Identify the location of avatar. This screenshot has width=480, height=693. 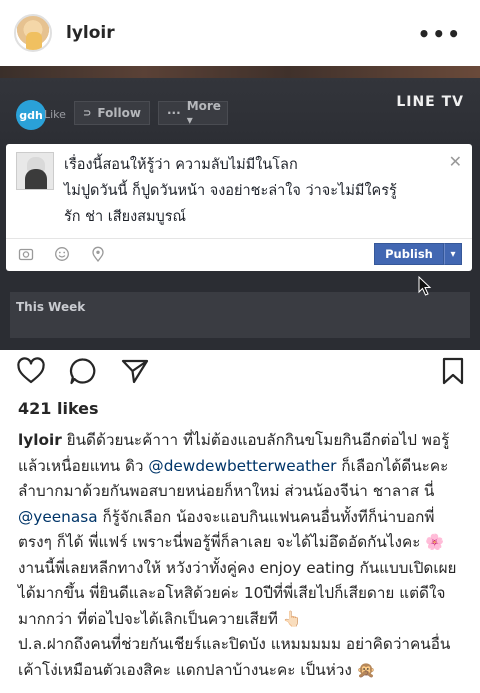
(33, 33).